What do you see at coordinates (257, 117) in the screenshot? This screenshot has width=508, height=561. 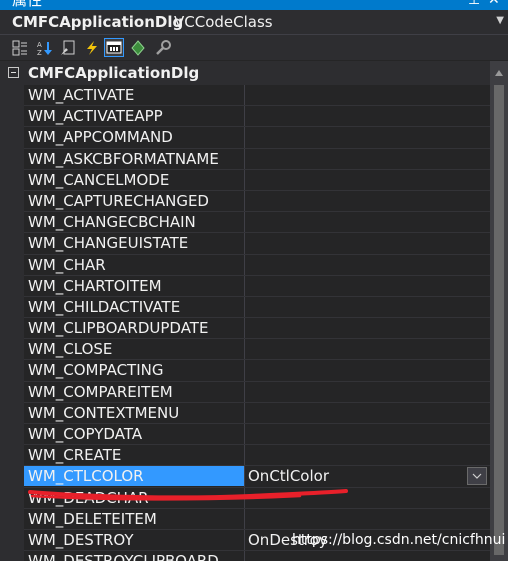 I see `message-row: WM_ACTIVATEAPP` at bounding box center [257, 117].